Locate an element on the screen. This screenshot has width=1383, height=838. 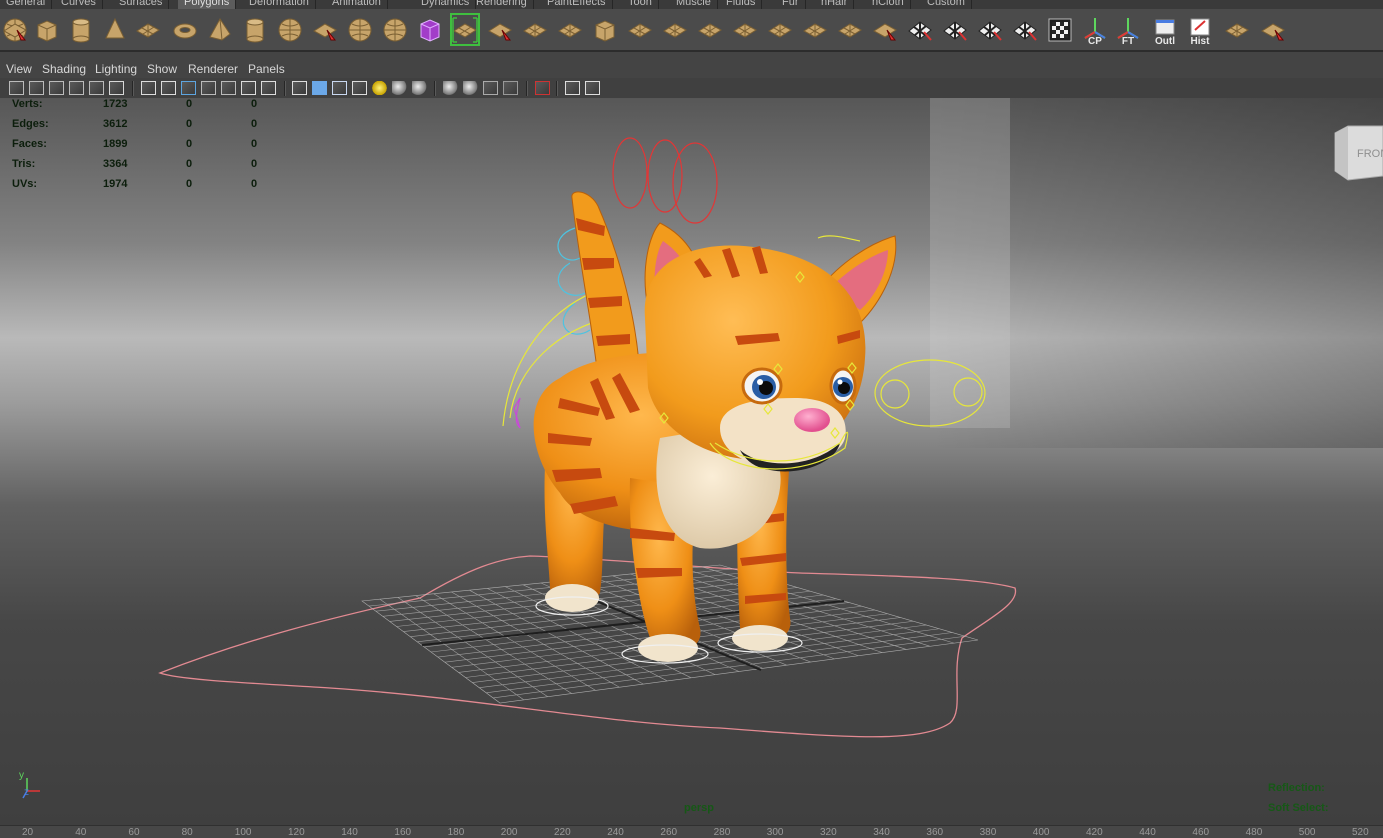
bevel-icon is located at coordinates (710, 29).